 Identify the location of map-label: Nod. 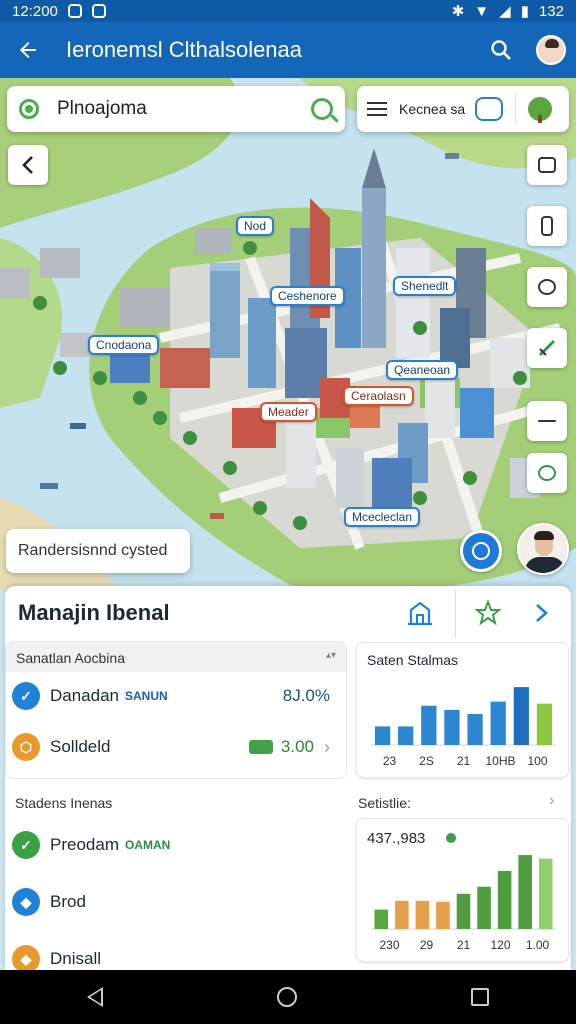
(255, 226).